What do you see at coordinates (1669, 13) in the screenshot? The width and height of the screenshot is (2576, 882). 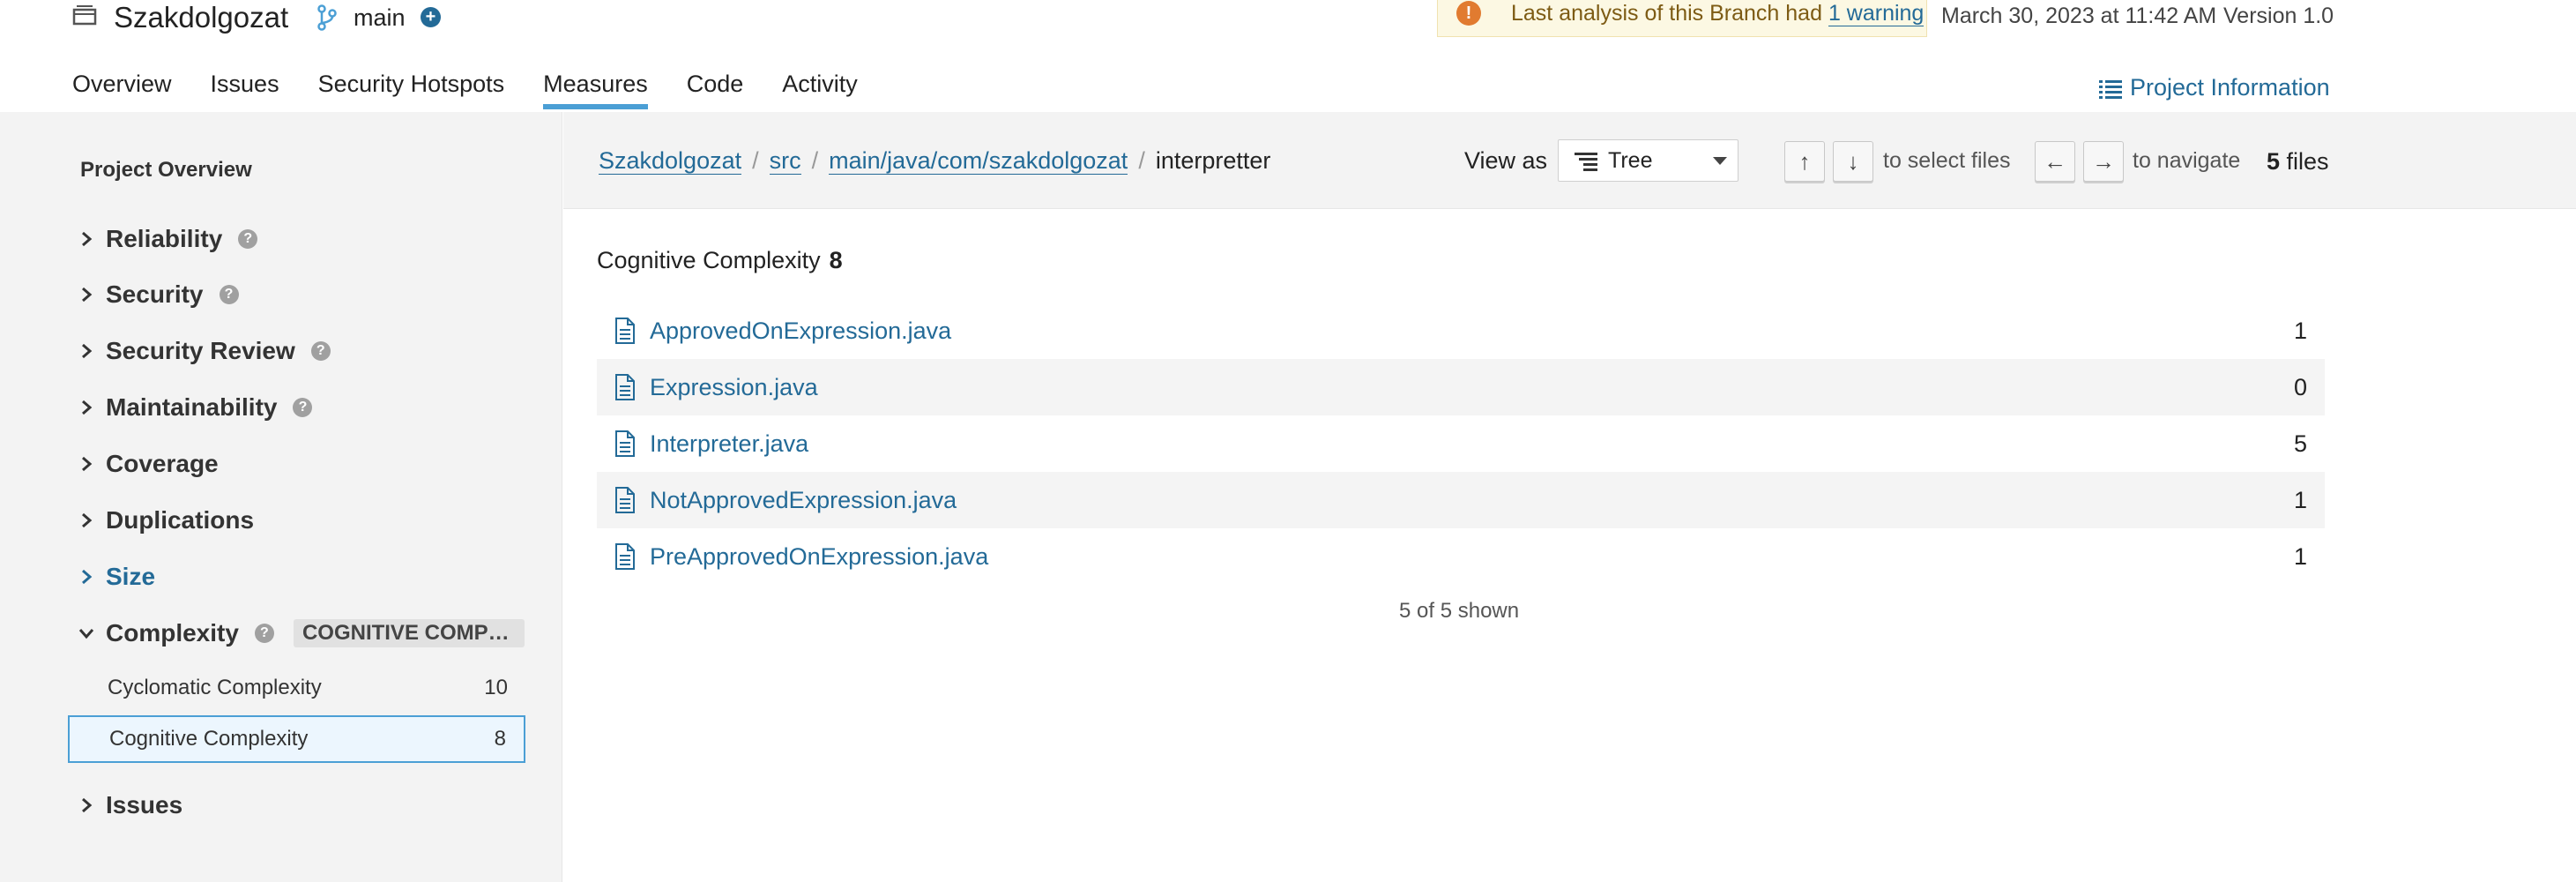 I see `warning-prefix: Last analysis of this Branch had` at bounding box center [1669, 13].